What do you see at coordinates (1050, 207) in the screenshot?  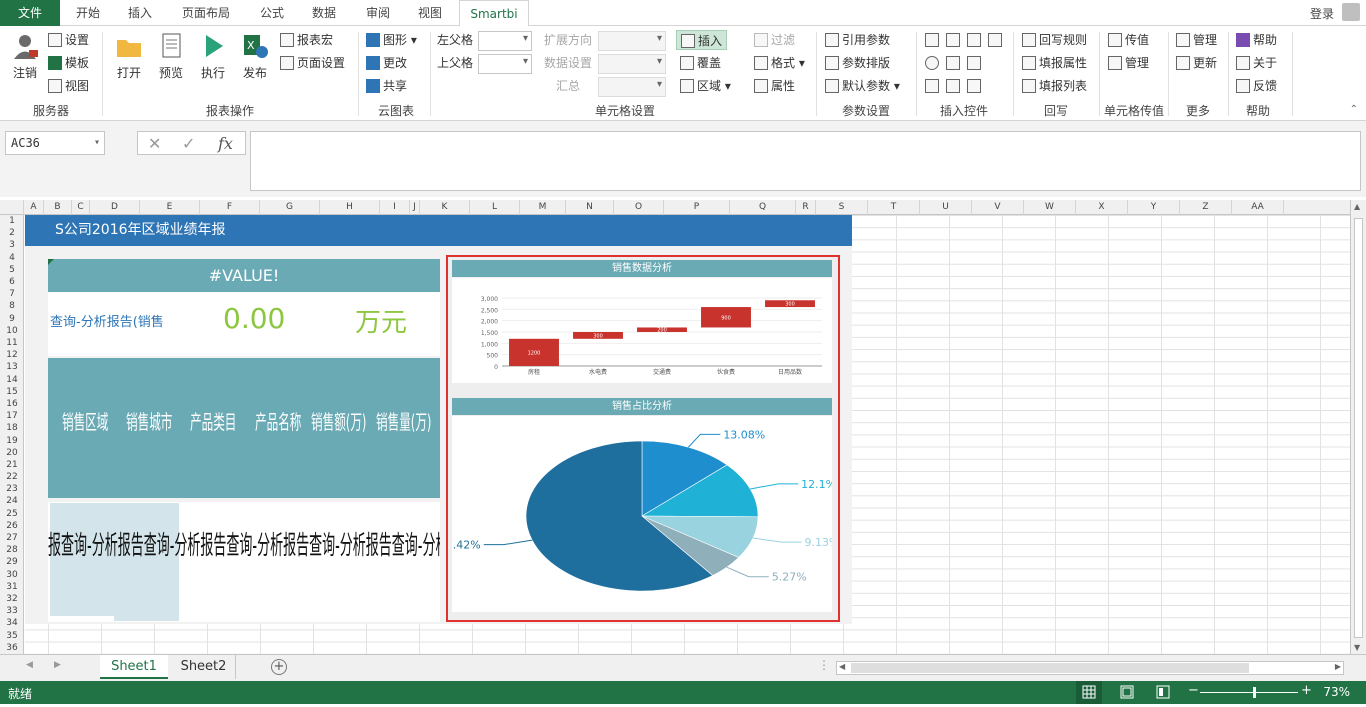 I see `column-header: W` at bounding box center [1050, 207].